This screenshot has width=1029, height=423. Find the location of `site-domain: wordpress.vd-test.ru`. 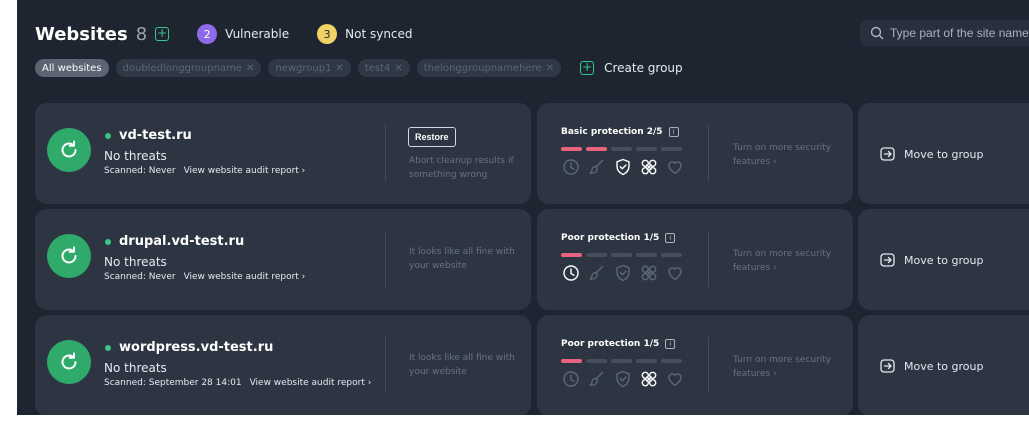

site-domain: wordpress.vd-test.ru is located at coordinates (189, 347).